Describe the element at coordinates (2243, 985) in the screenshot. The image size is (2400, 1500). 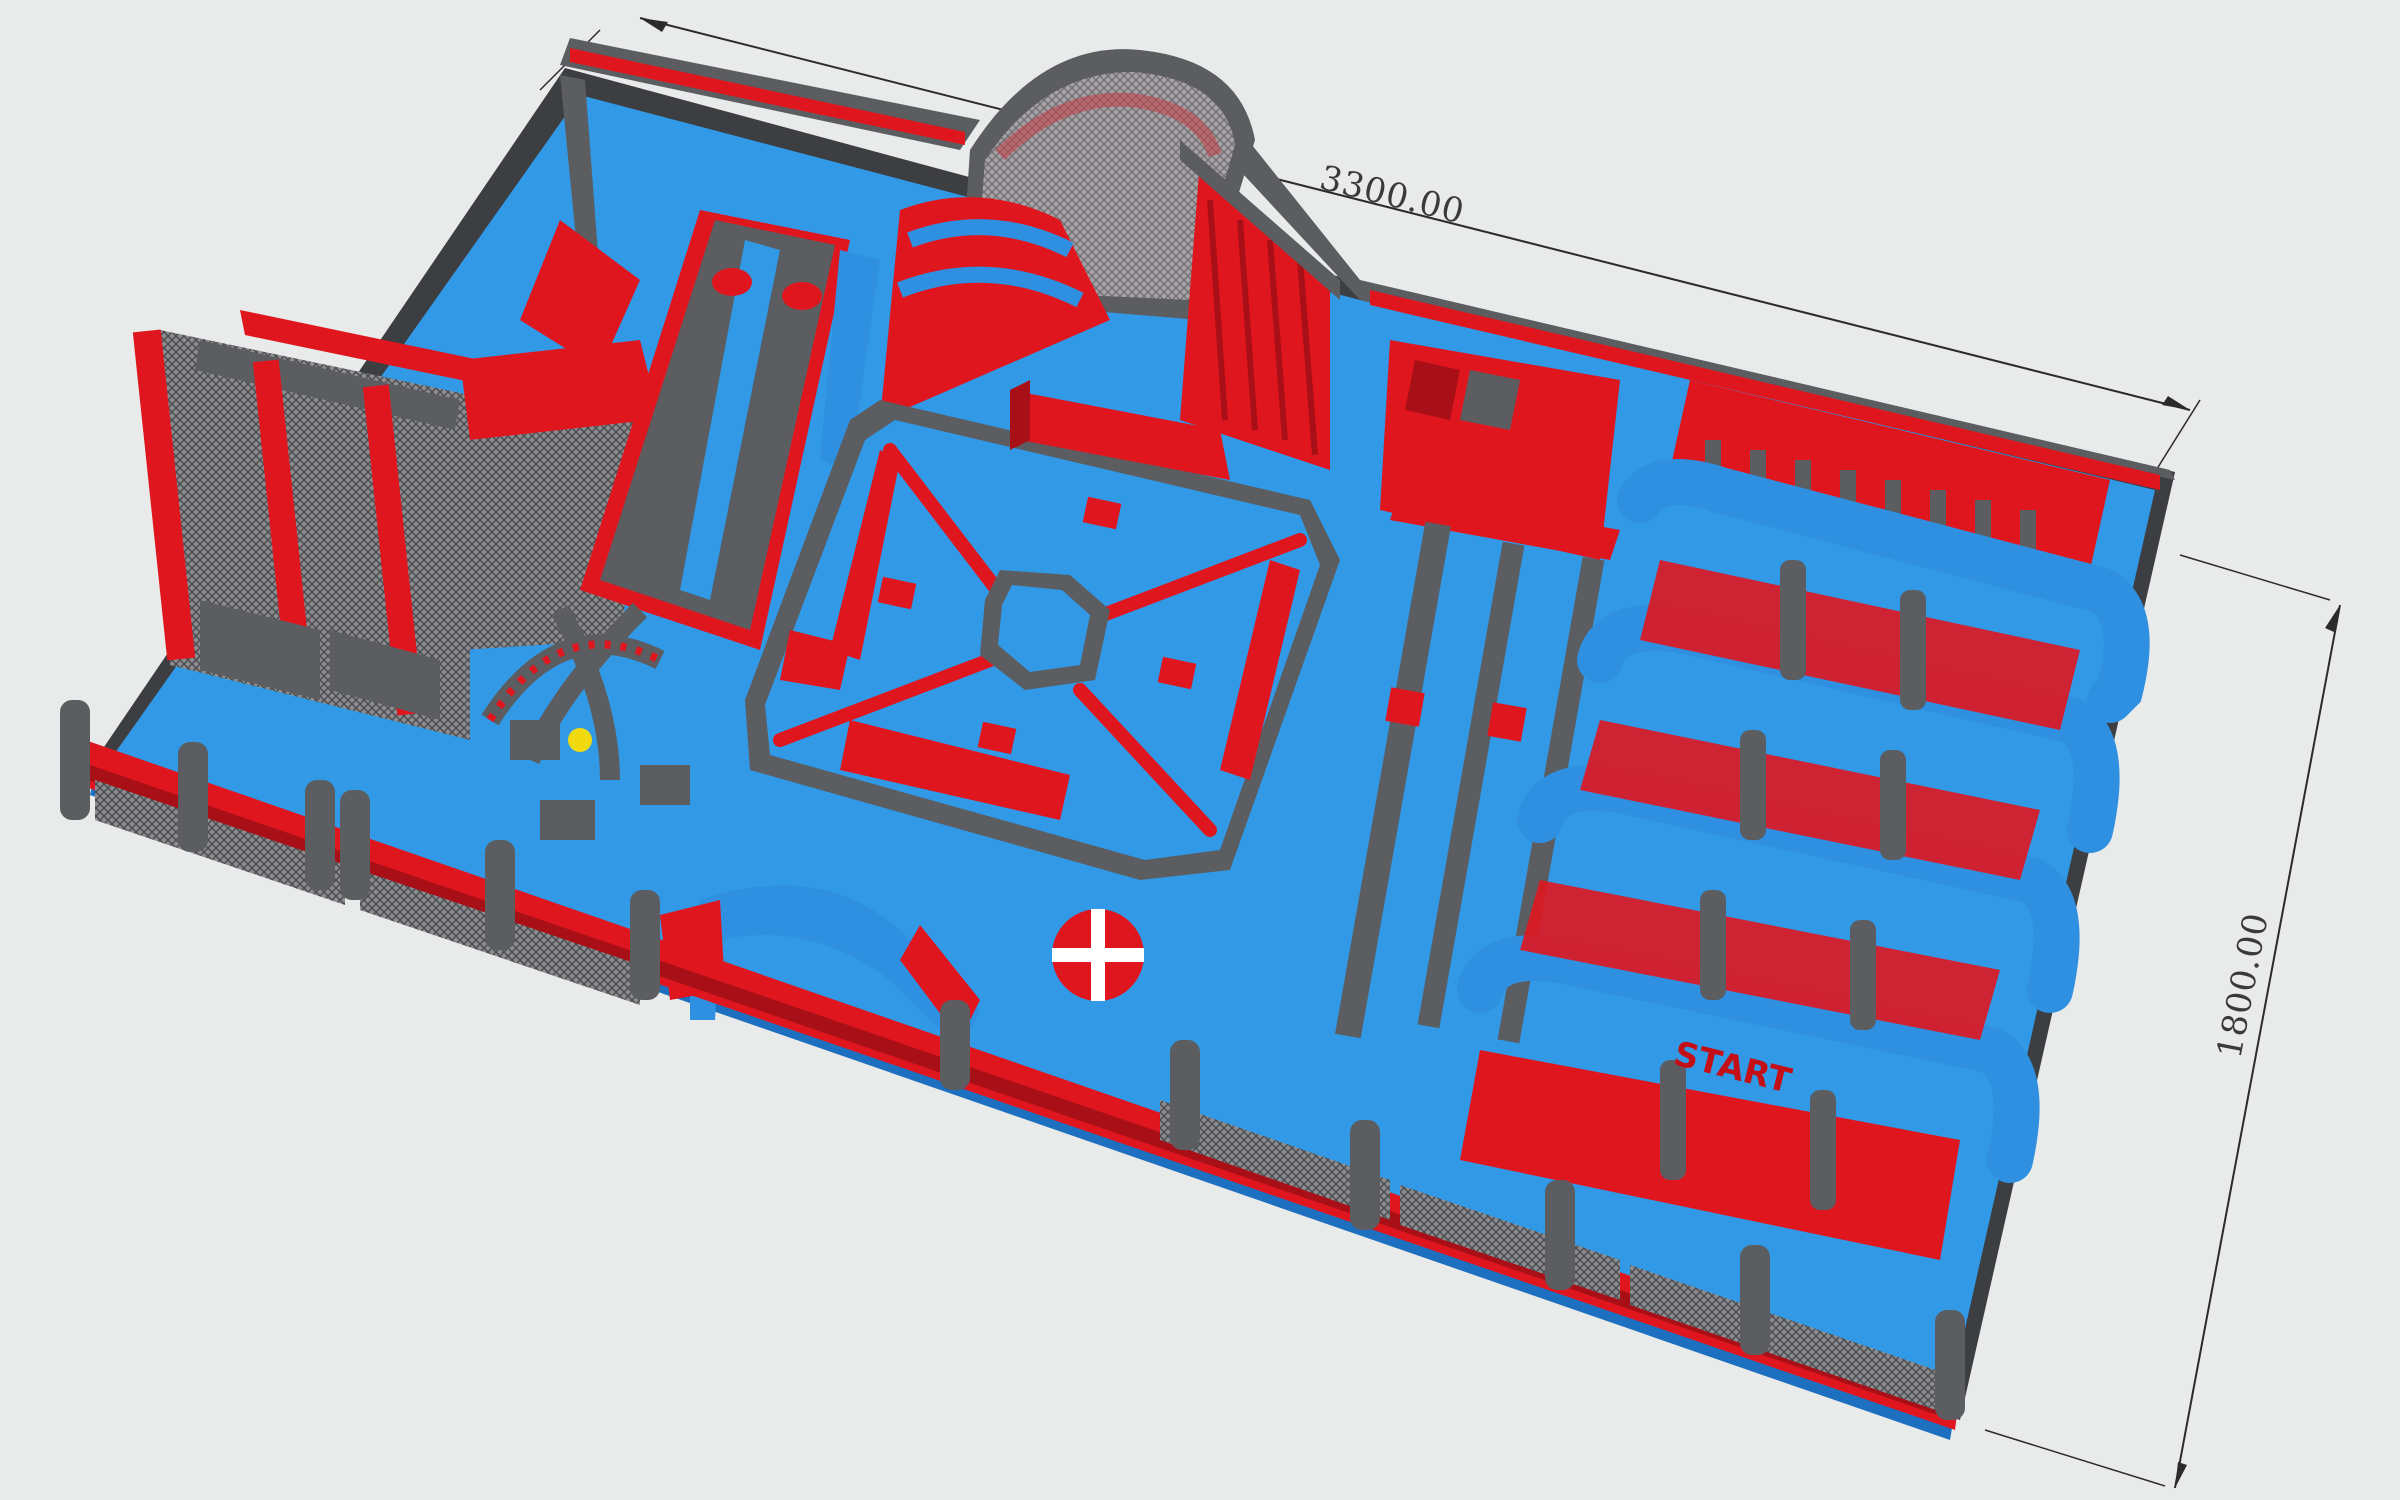
I see `width-label: 1800.00` at that location.